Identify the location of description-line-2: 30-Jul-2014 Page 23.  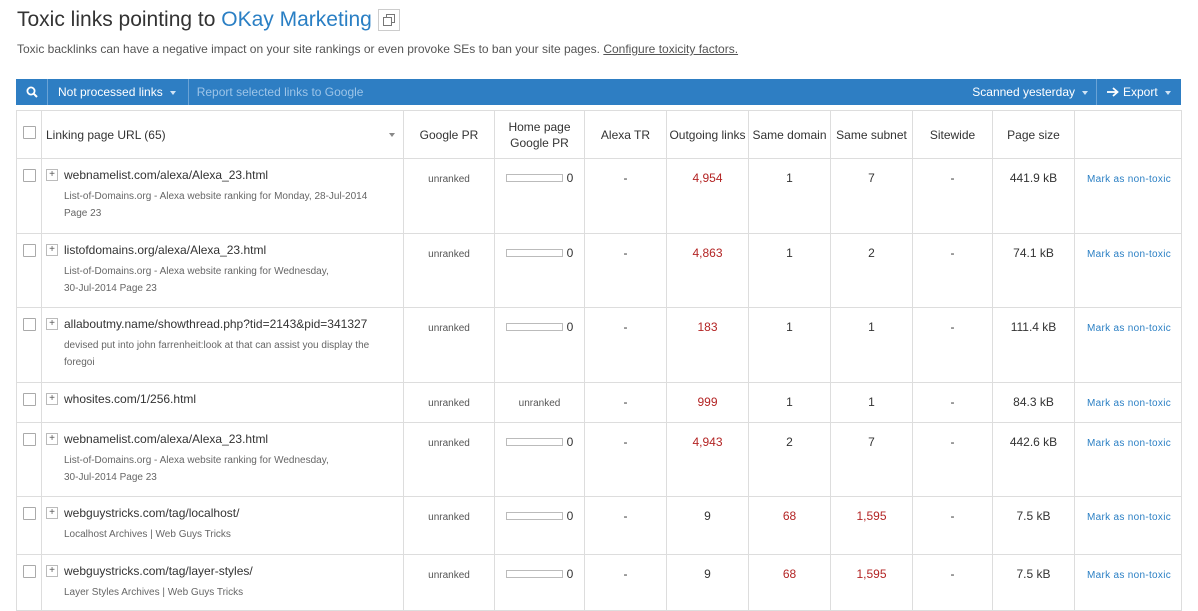
(110, 477).